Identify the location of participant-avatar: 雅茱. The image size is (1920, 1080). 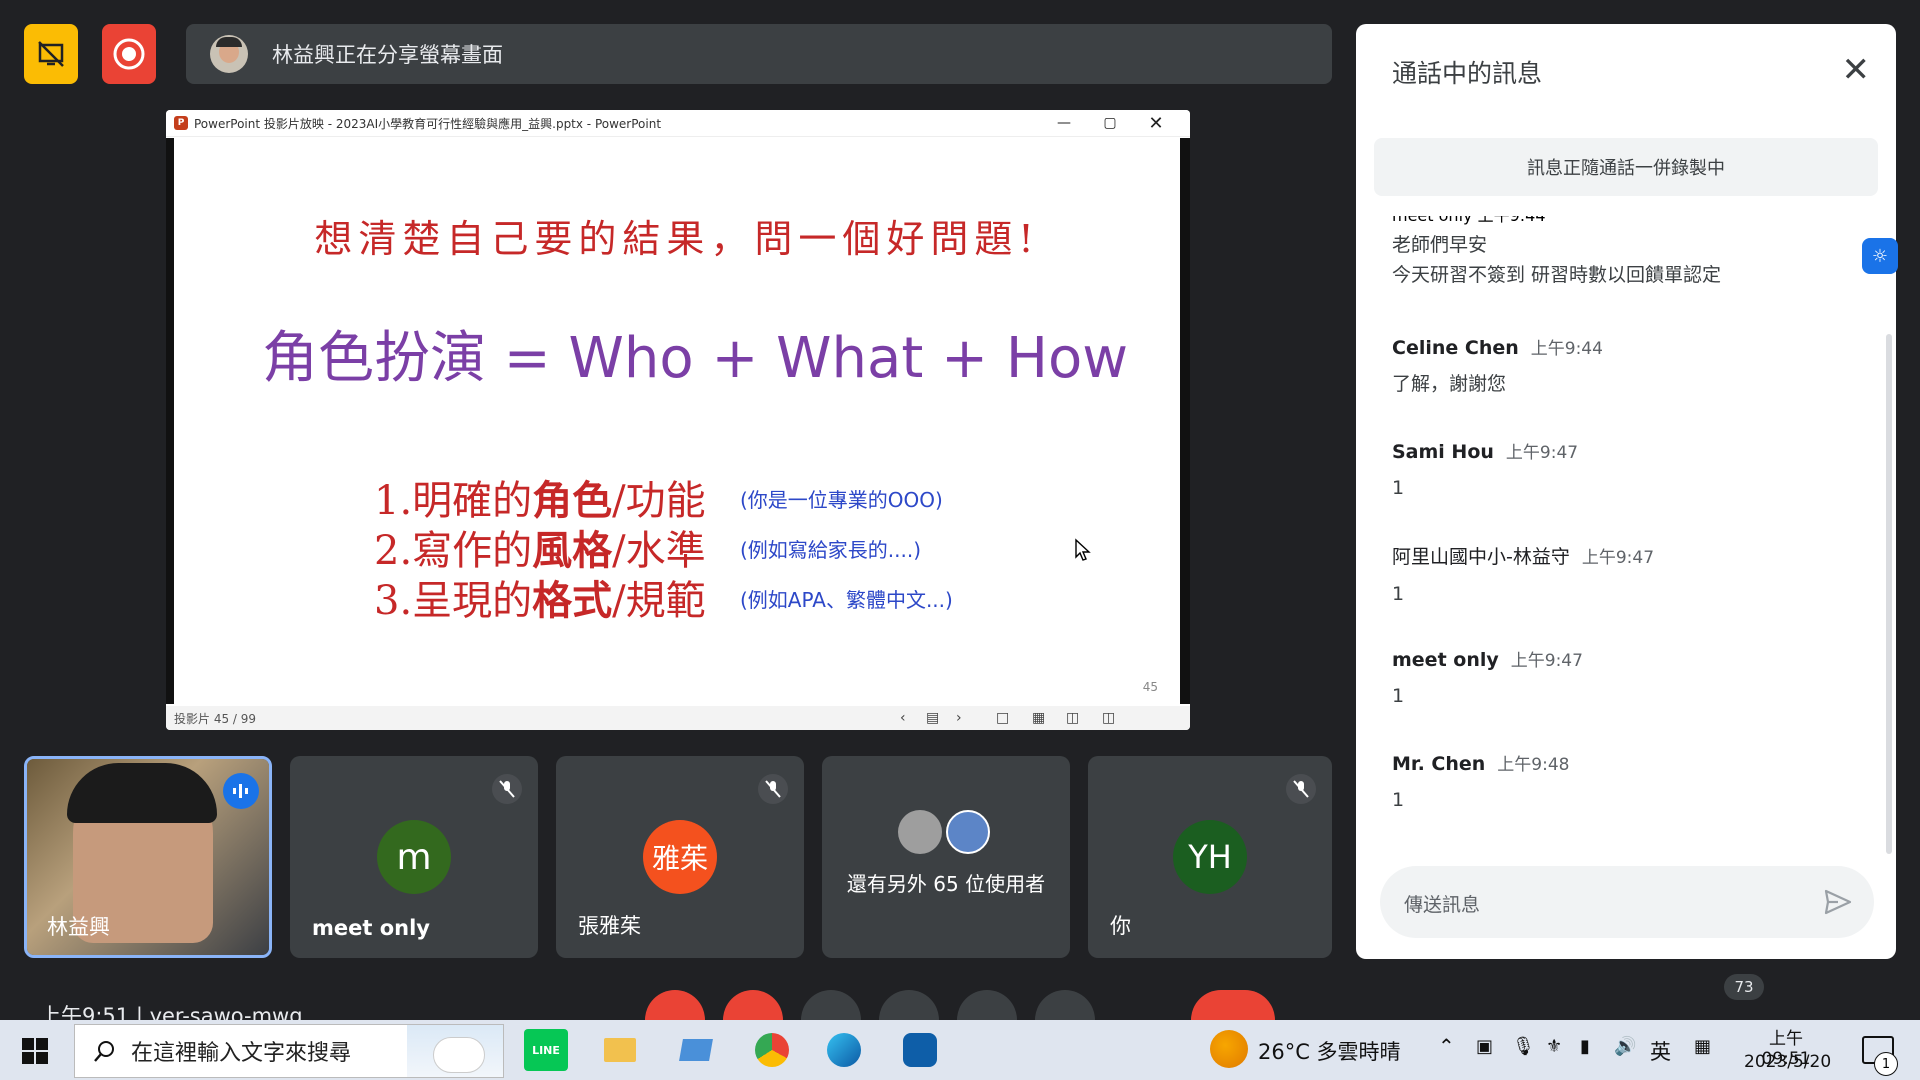
(680, 857).